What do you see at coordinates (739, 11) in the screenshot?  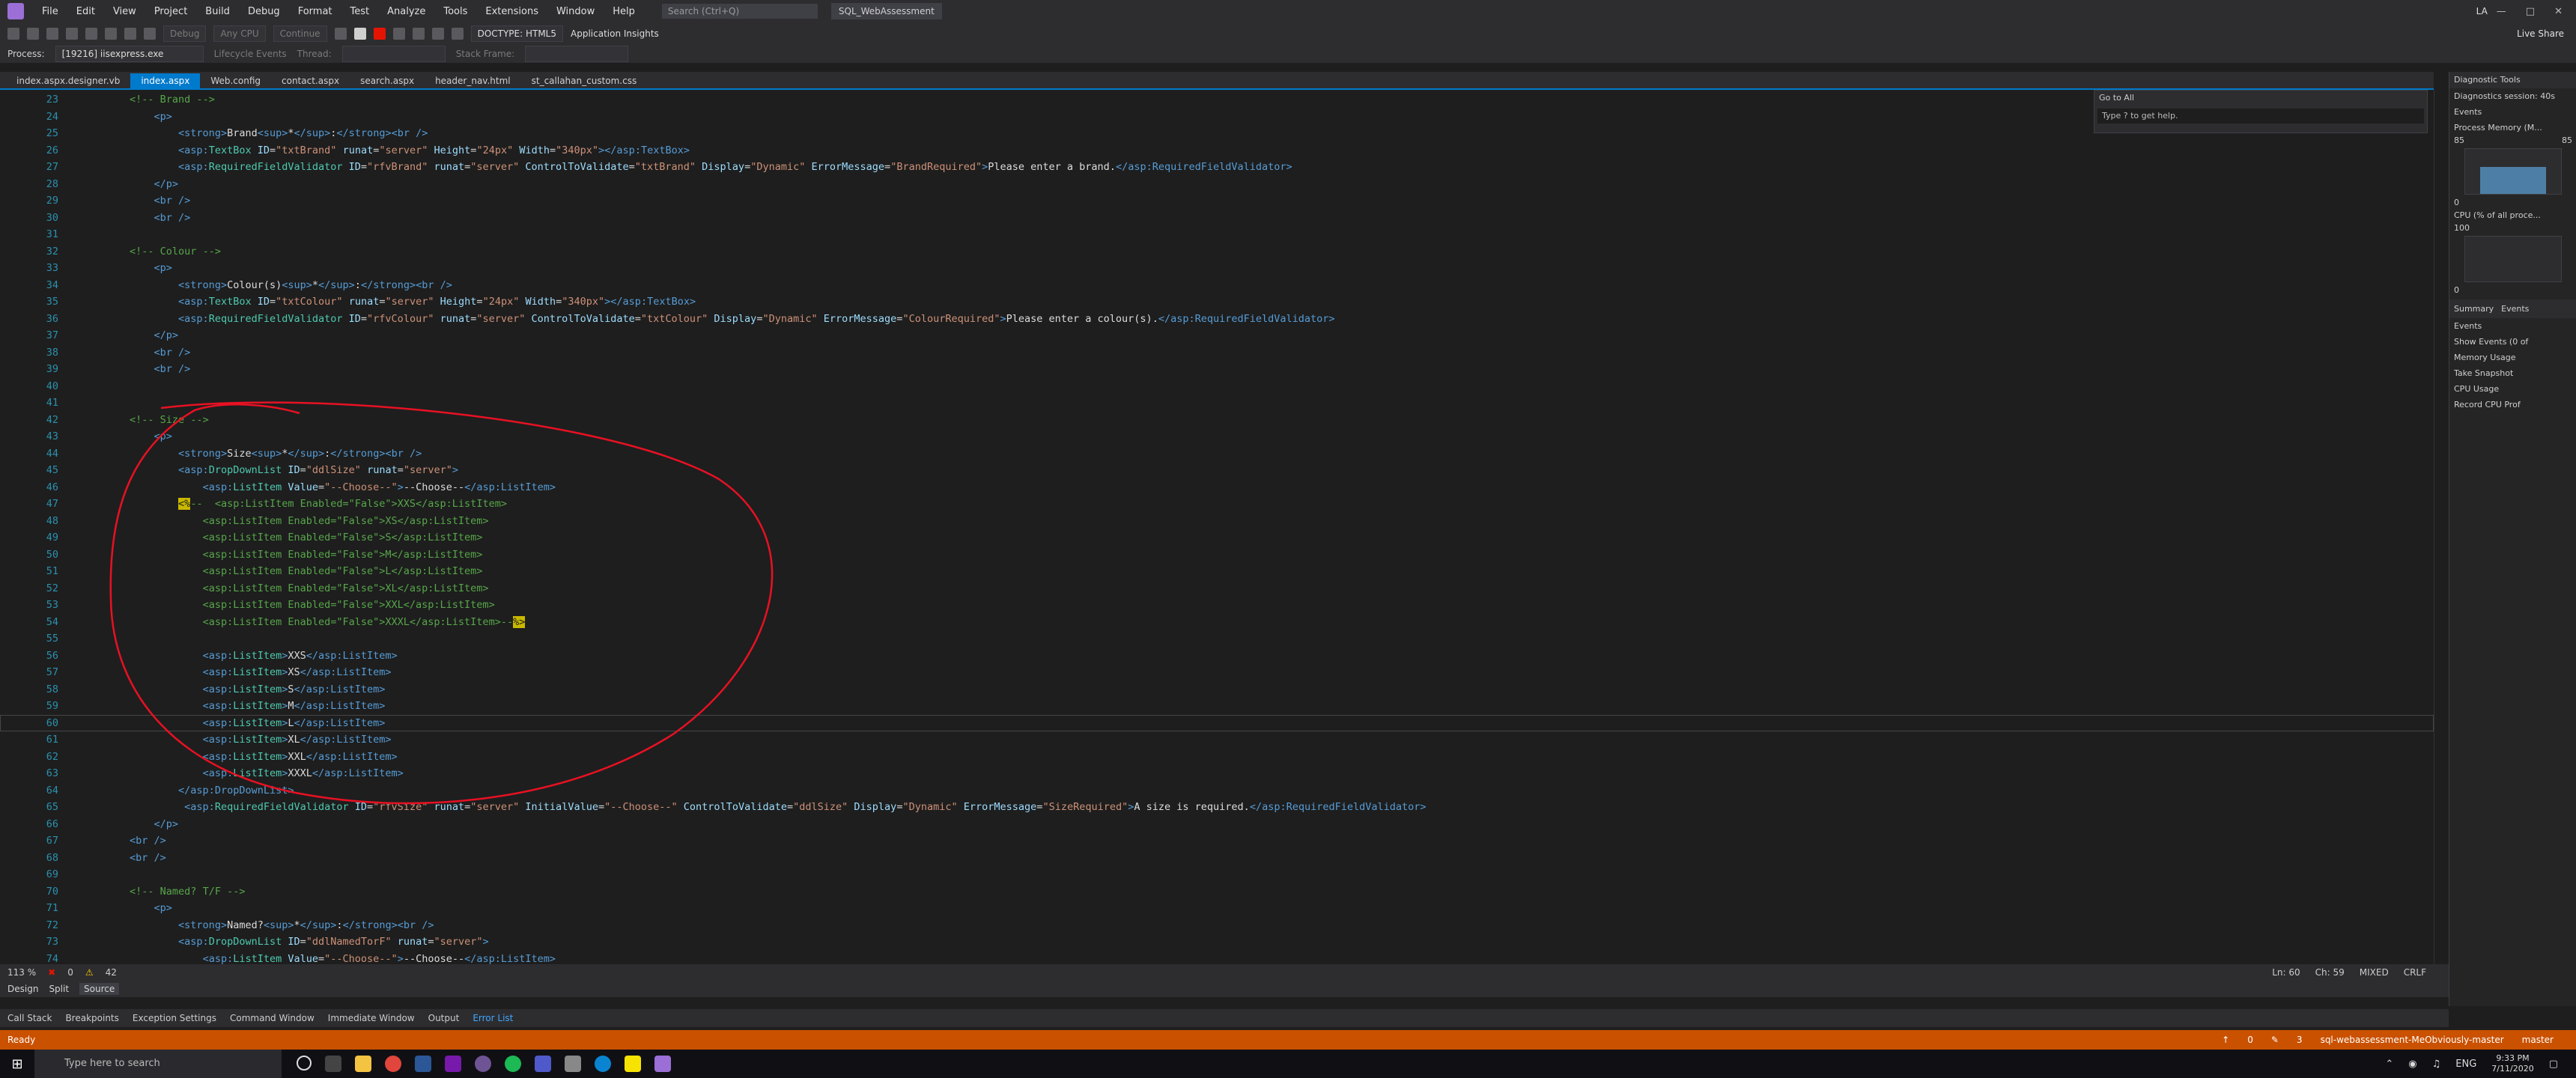 I see `search-input: Search (Ctrl+Q)` at bounding box center [739, 11].